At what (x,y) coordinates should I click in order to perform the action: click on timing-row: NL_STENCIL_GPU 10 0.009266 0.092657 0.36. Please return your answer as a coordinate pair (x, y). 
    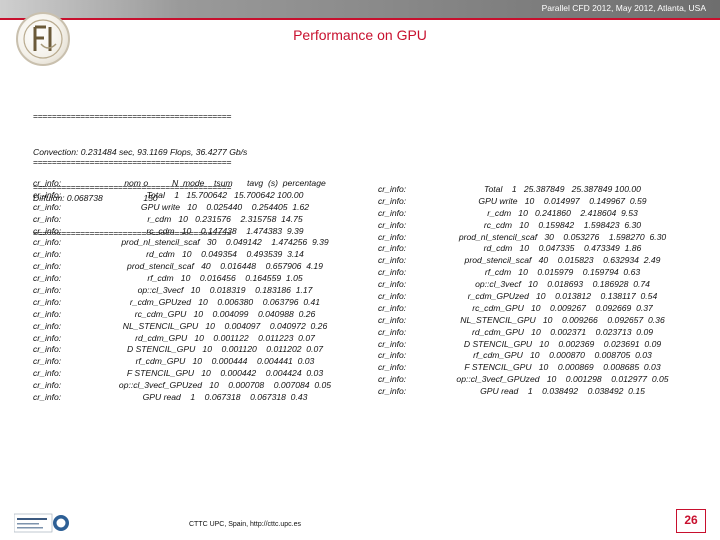
    Looking at the image, I should click on (562, 319).